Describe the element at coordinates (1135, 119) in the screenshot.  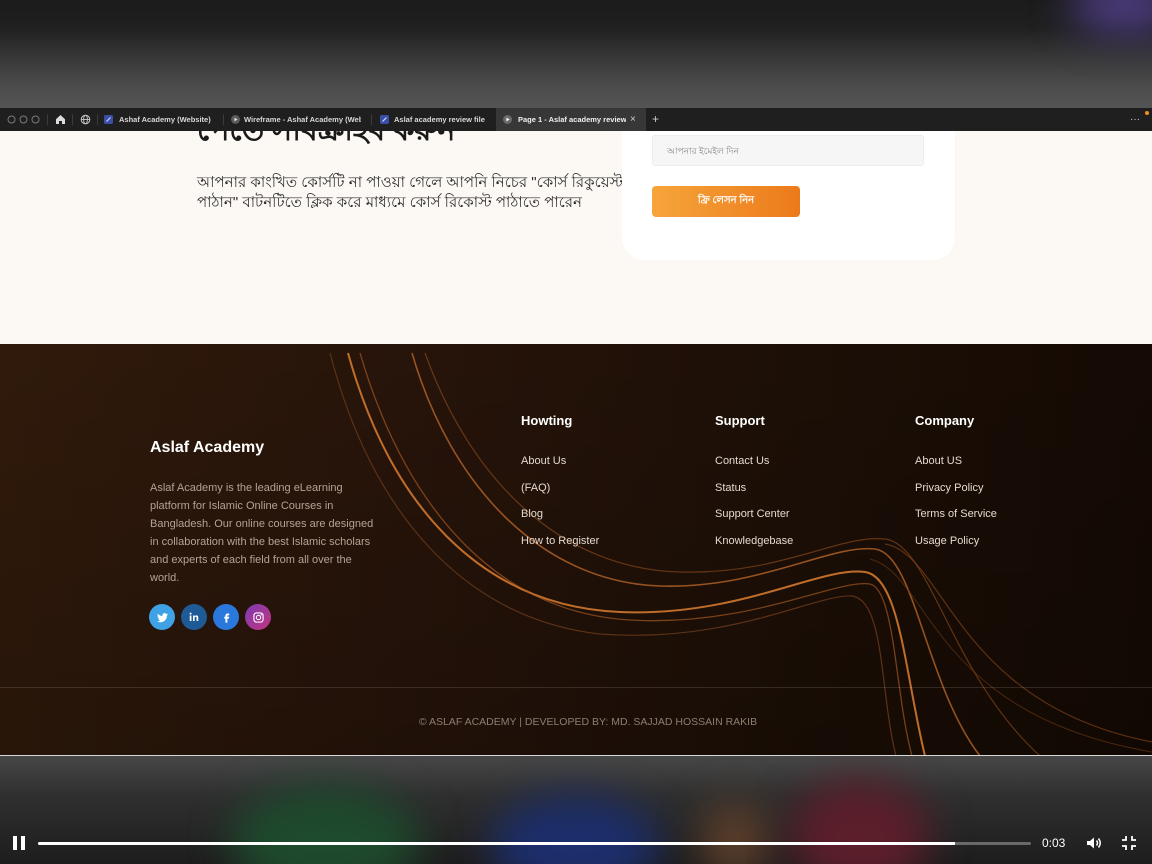
I see `more-menu-button: ···` at that location.